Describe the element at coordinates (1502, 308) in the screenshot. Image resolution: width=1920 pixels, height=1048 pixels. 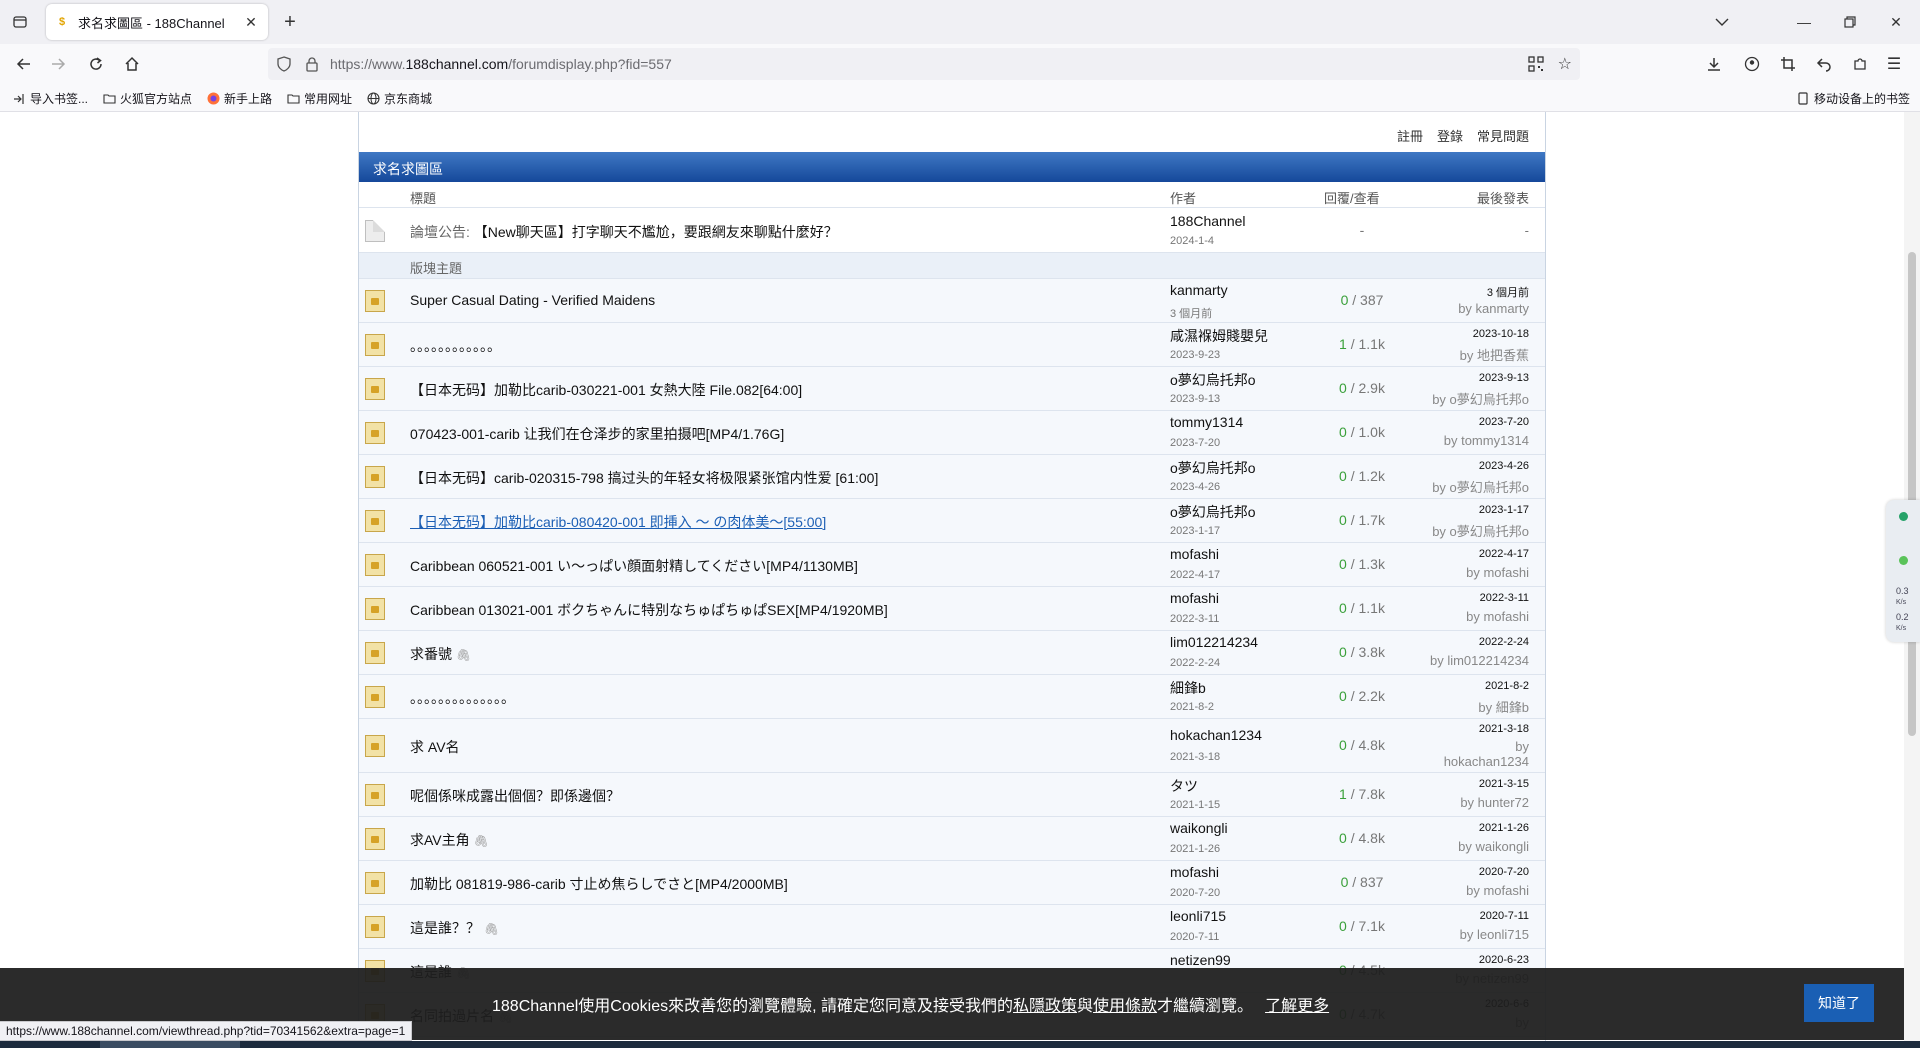
I see `last-poster-link: kanmarty` at that location.